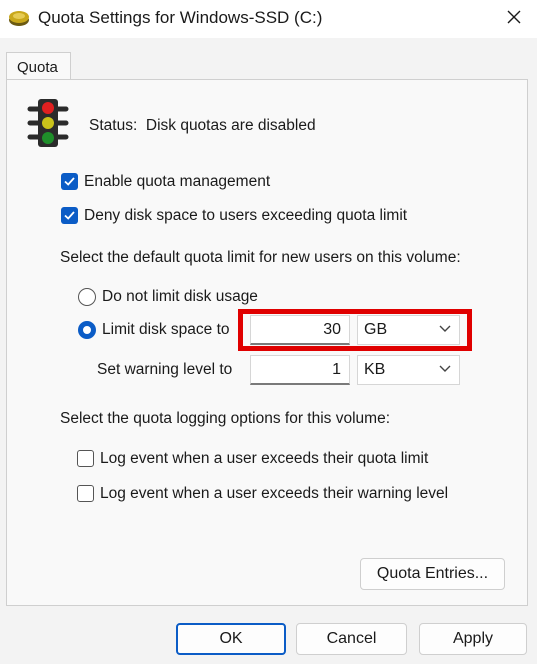  What do you see at coordinates (85, 458) in the screenshot?
I see `log-quota-checkbox` at bounding box center [85, 458].